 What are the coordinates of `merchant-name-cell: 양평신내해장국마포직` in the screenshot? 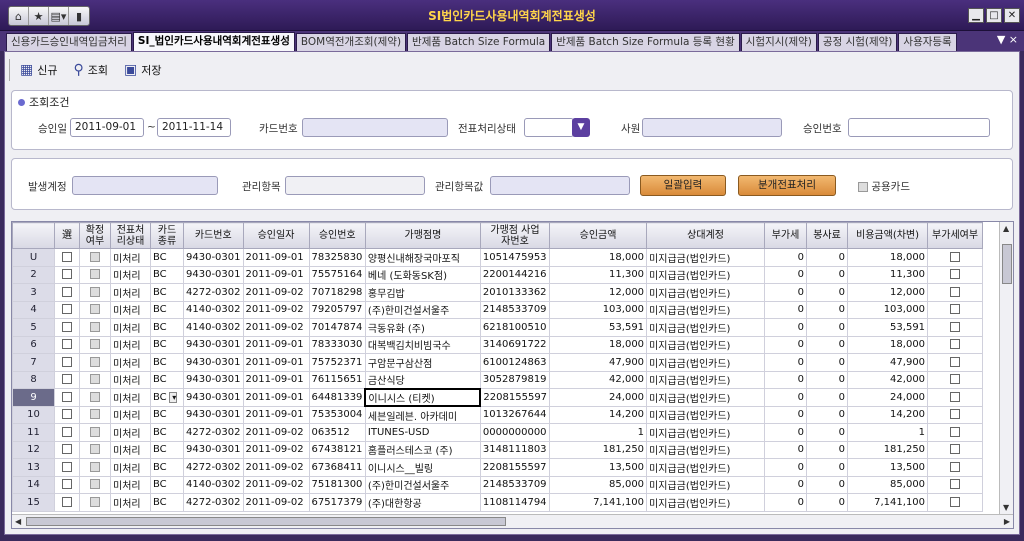 It's located at (422, 257).